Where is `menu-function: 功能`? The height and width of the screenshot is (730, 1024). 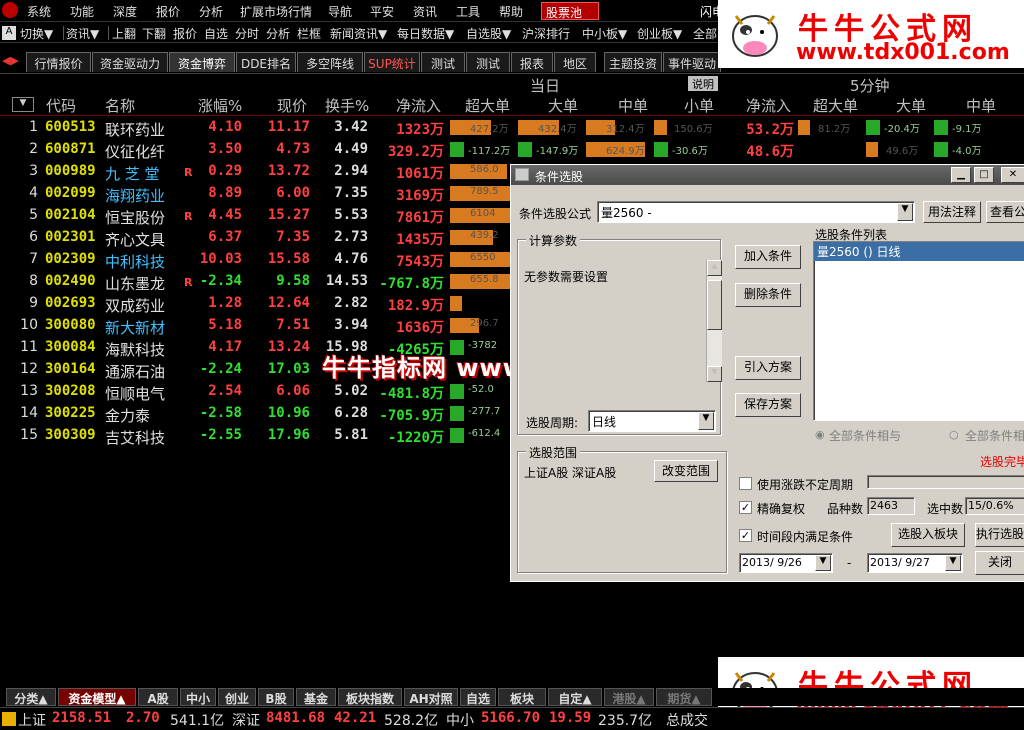
menu-function: 功能 is located at coordinates (82, 11).